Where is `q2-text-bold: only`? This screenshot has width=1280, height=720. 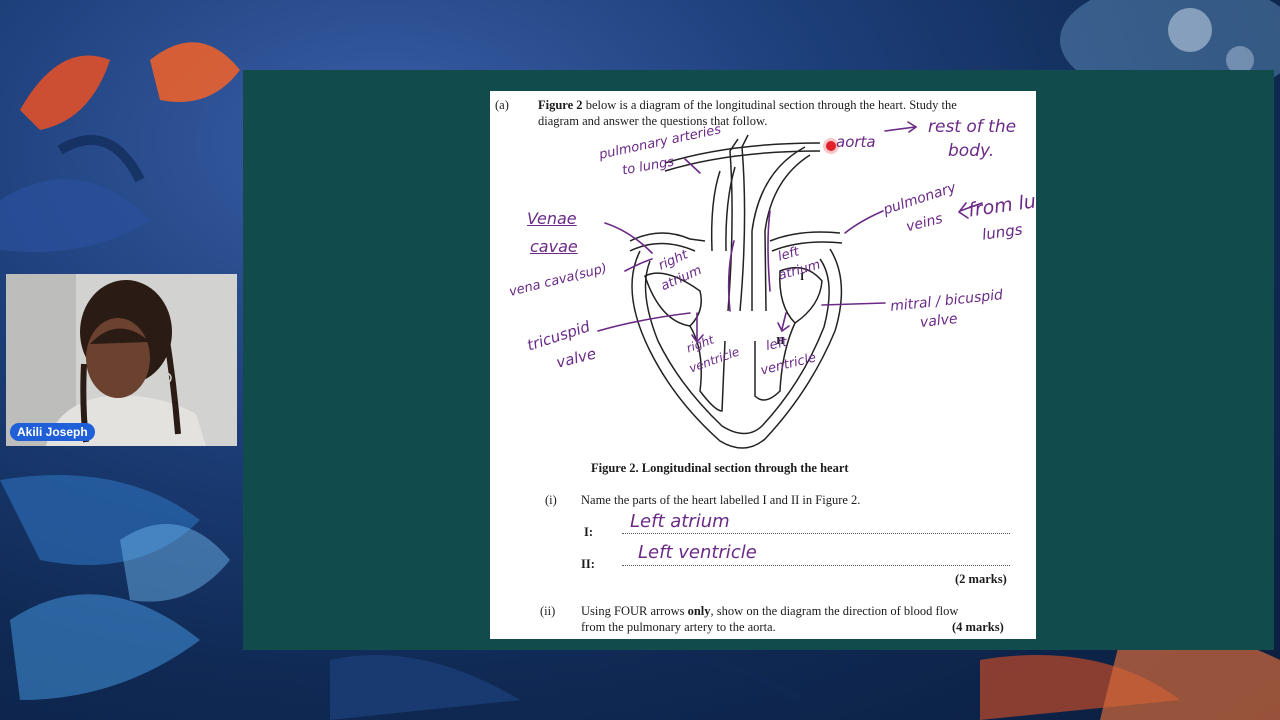 q2-text-bold: only is located at coordinates (699, 611).